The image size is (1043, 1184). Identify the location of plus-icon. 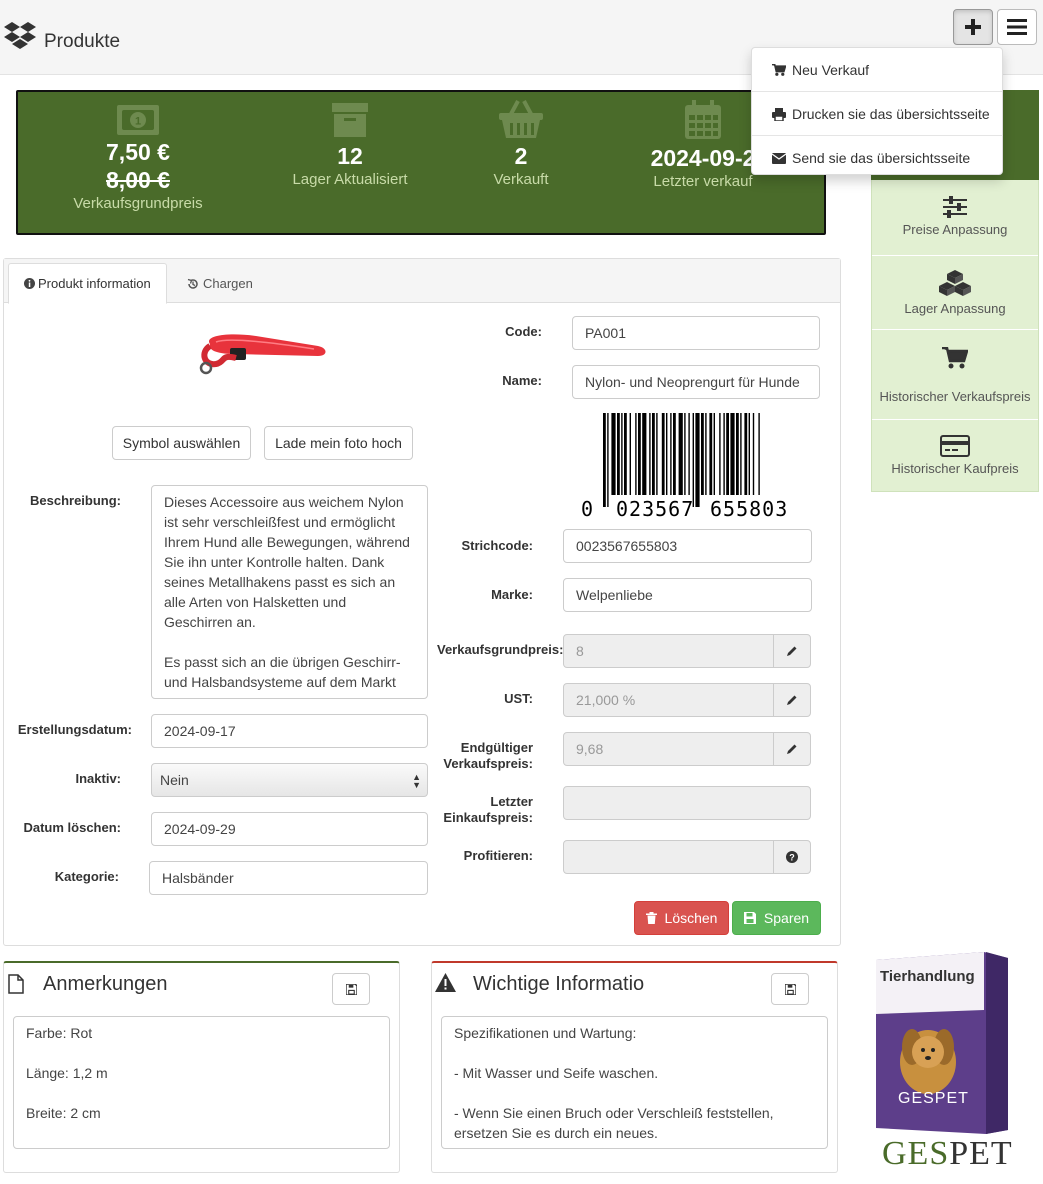
(973, 27).